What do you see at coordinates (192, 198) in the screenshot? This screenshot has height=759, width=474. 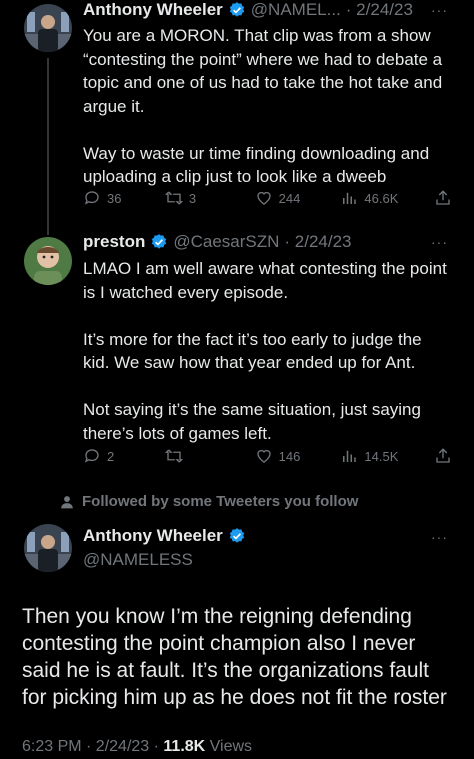 I see `retweet-count: 3` at bounding box center [192, 198].